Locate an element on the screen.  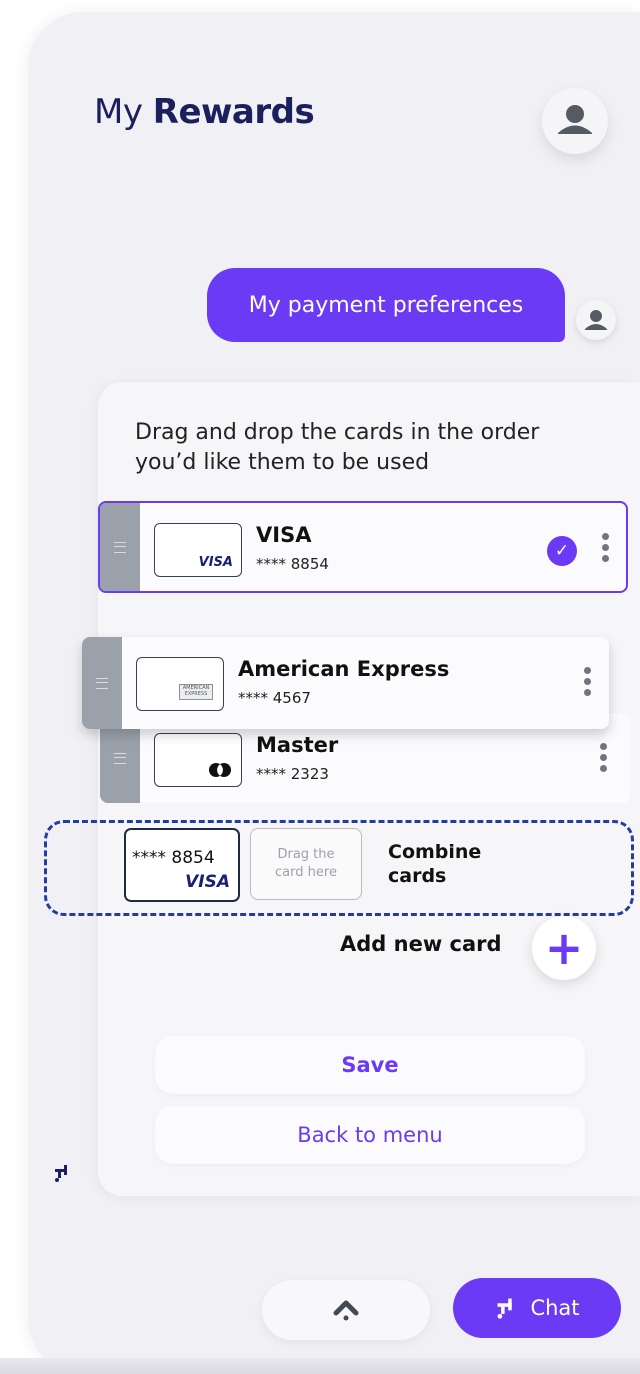
chat-label: Chat is located at coordinates (555, 1308).